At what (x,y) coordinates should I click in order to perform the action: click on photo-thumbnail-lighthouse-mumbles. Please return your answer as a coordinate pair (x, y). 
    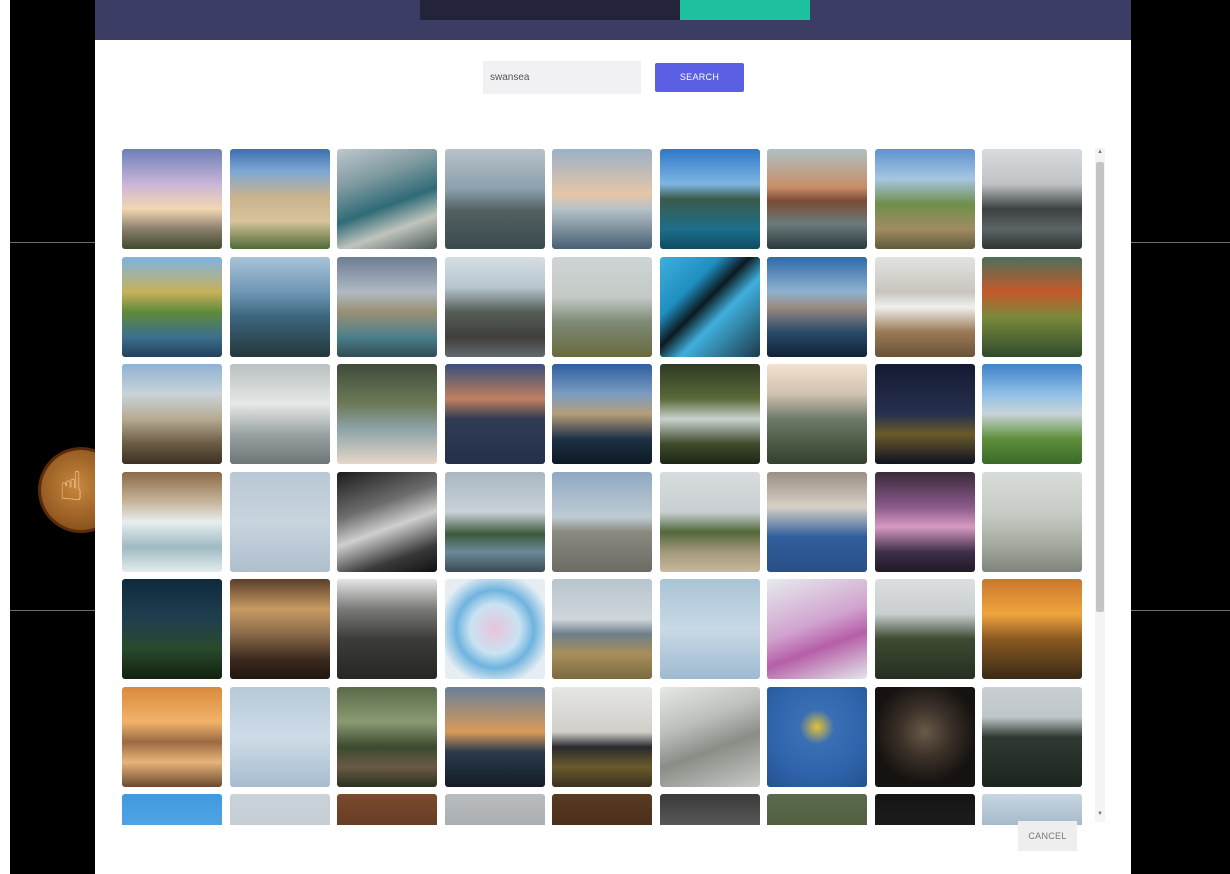
    Looking at the image, I should click on (494, 521).